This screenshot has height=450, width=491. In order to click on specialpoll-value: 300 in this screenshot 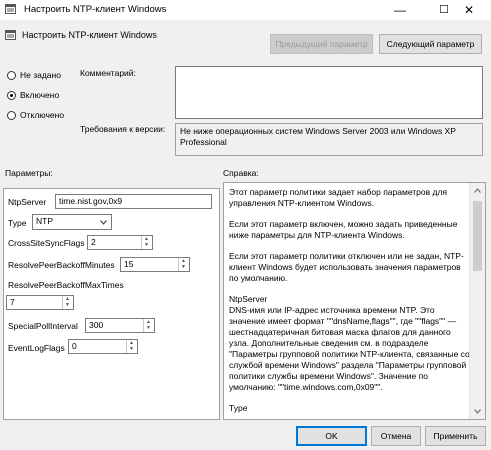, I will do `click(96, 325)`.